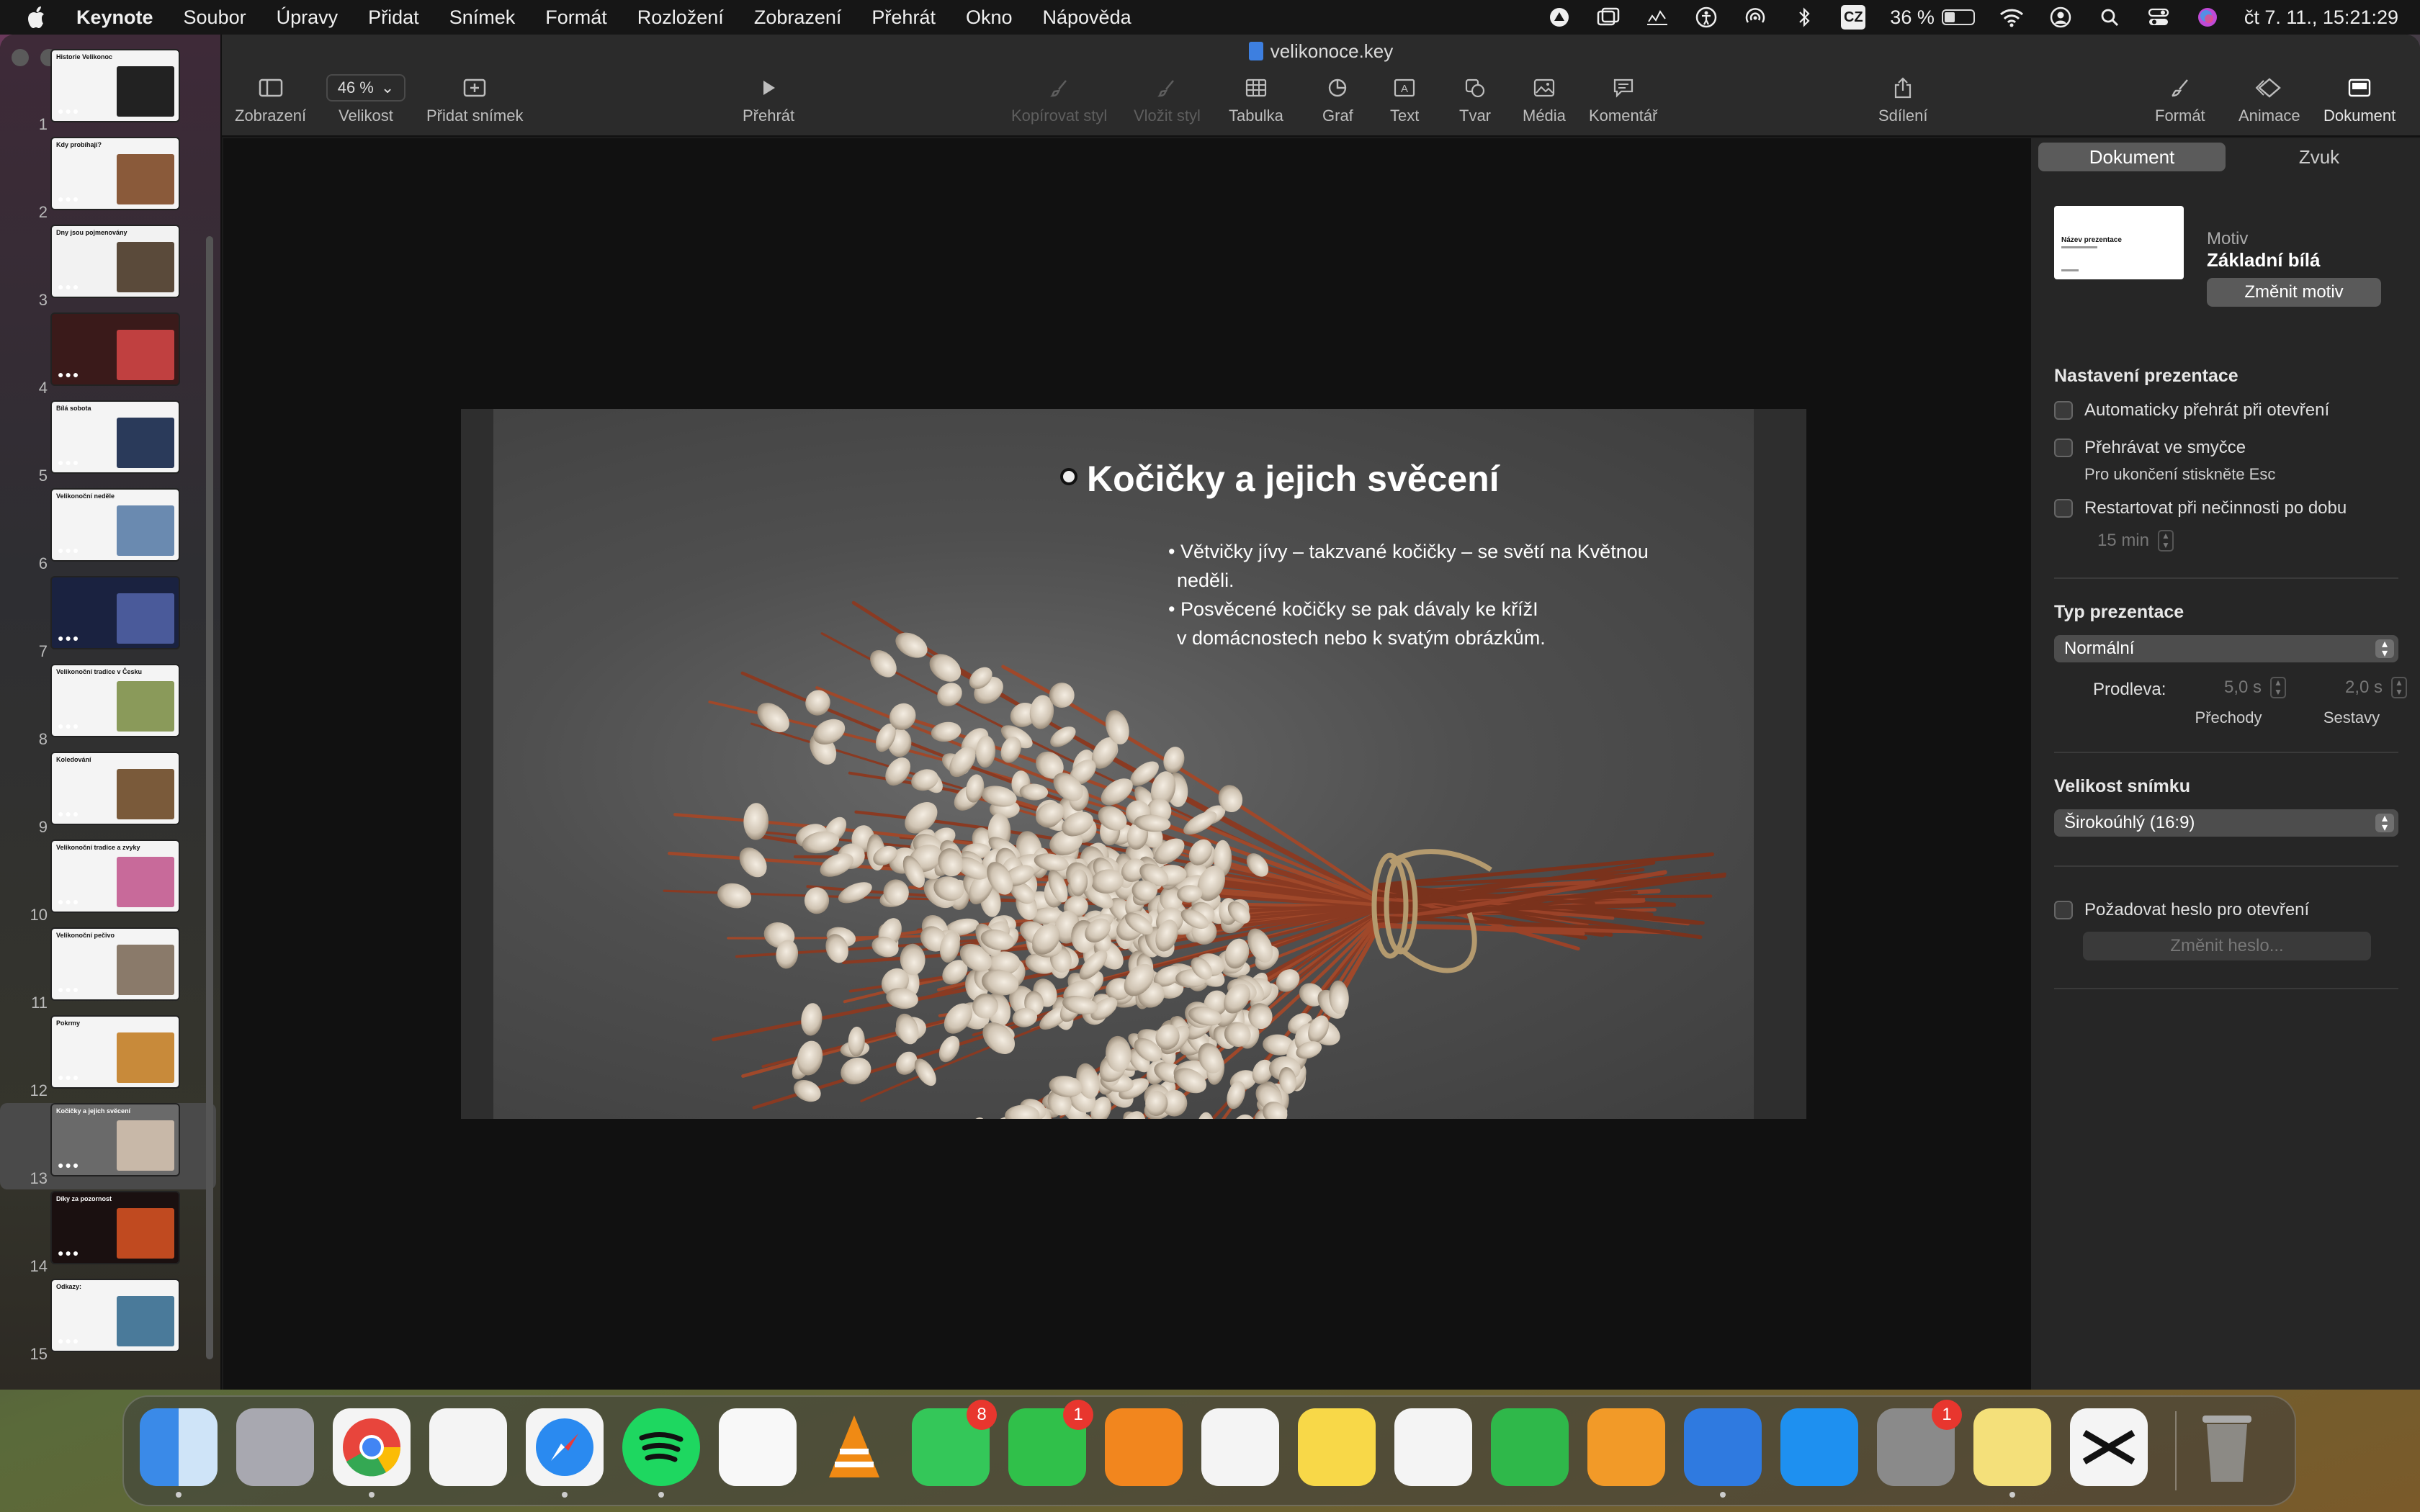 This screenshot has width=2420, height=1512. What do you see at coordinates (1433, 1447) in the screenshot?
I see `dock-freeform-icon` at bounding box center [1433, 1447].